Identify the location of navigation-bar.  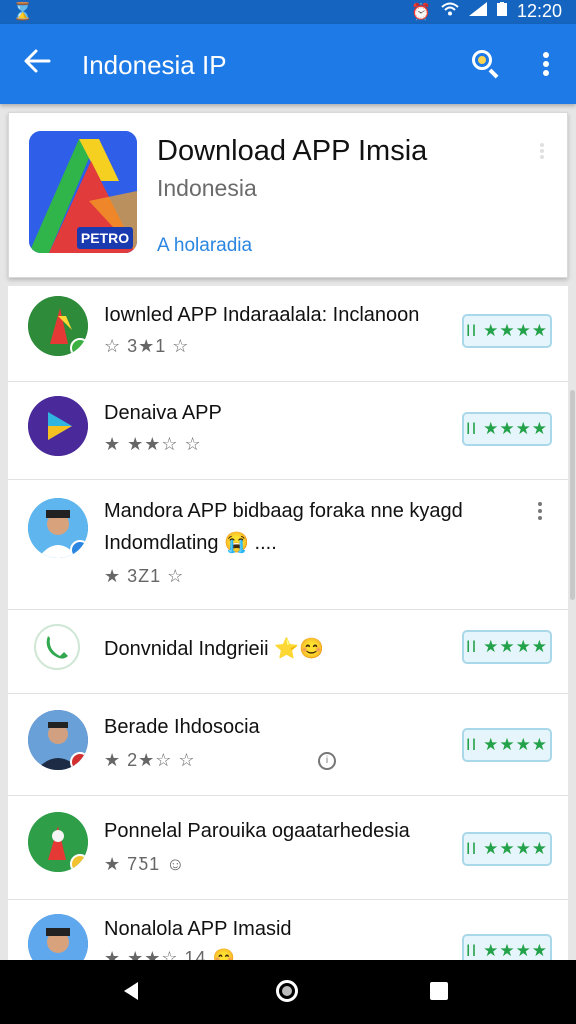
(288, 992).